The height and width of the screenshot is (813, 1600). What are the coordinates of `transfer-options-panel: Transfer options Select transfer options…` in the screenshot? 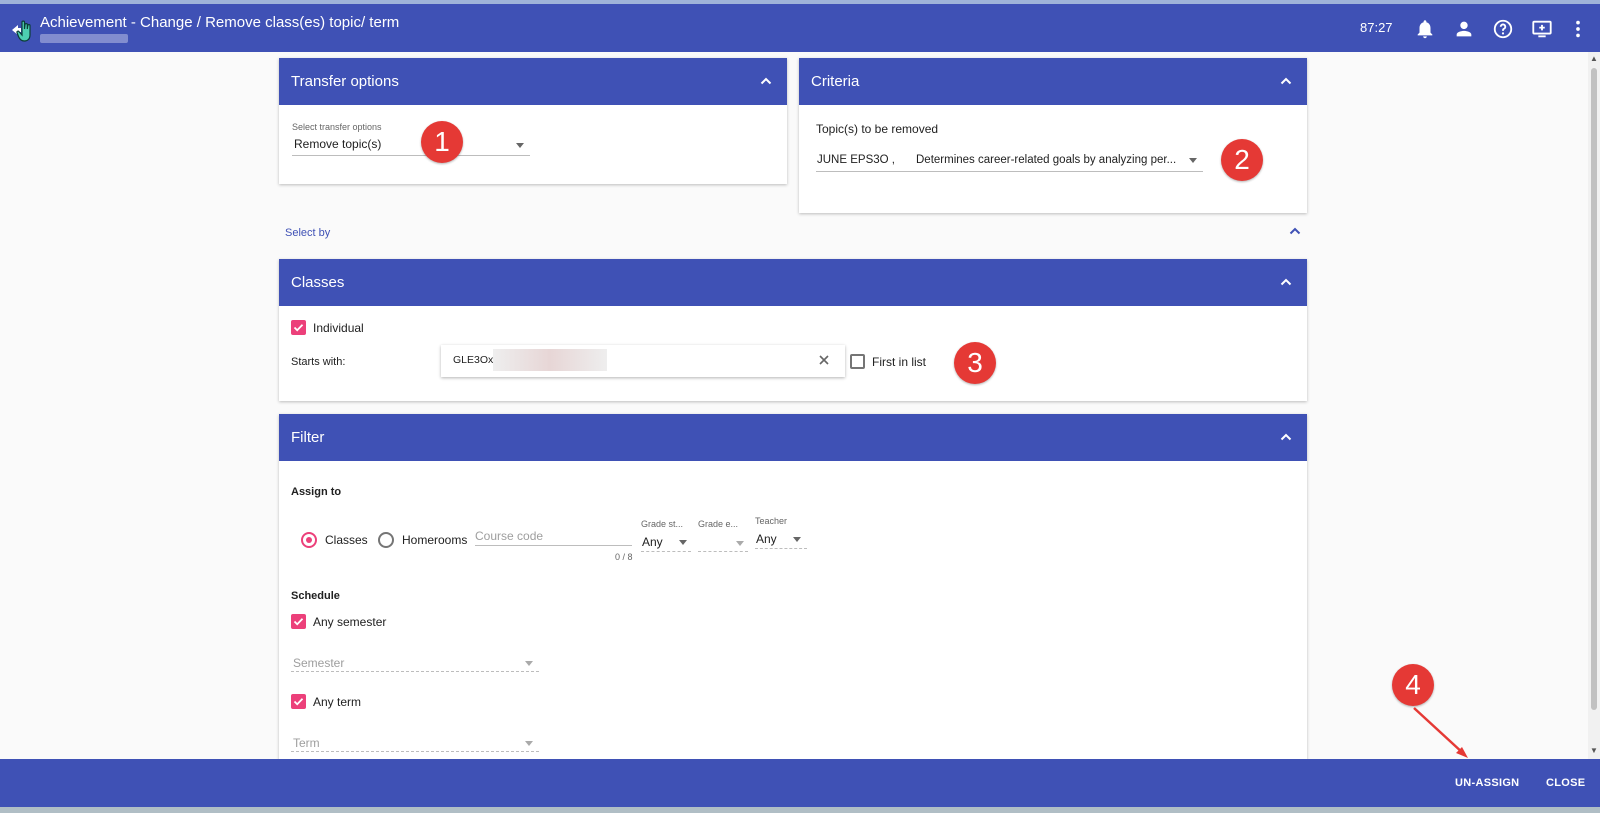 It's located at (533, 121).